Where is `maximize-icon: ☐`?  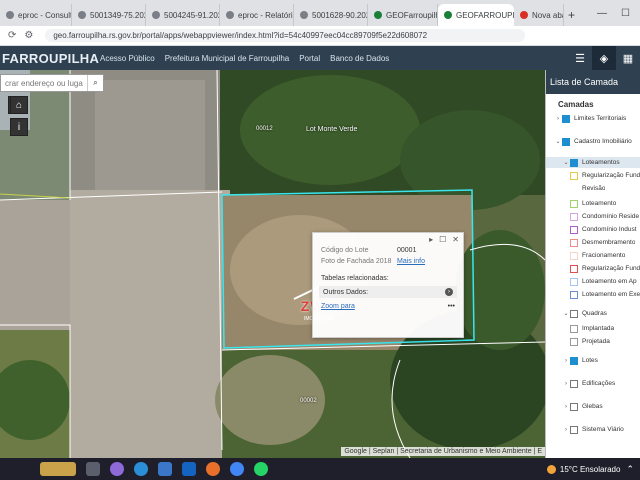 maximize-icon: ☐ is located at coordinates (625, 13).